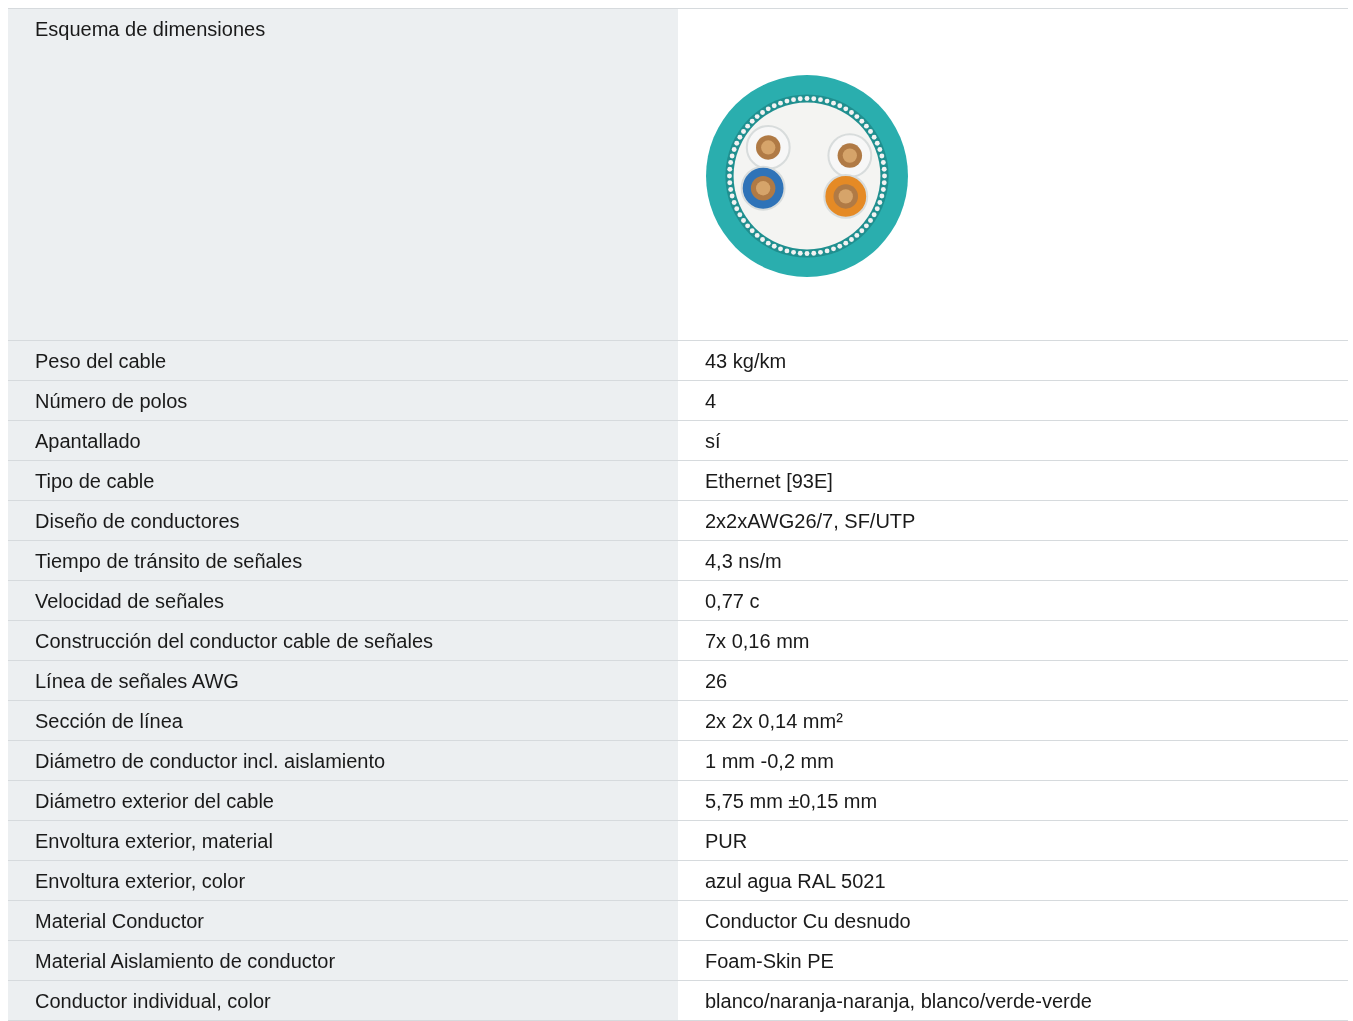  I want to click on property-label: Envoltura exterior, color, so click(343, 881).